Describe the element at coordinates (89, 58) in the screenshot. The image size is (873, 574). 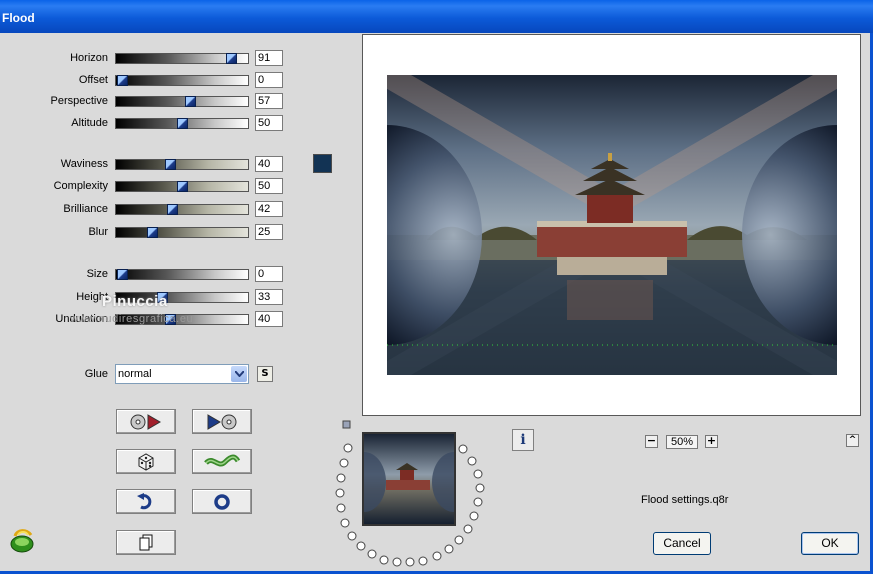
I see `label-horizon: Horizon` at that location.